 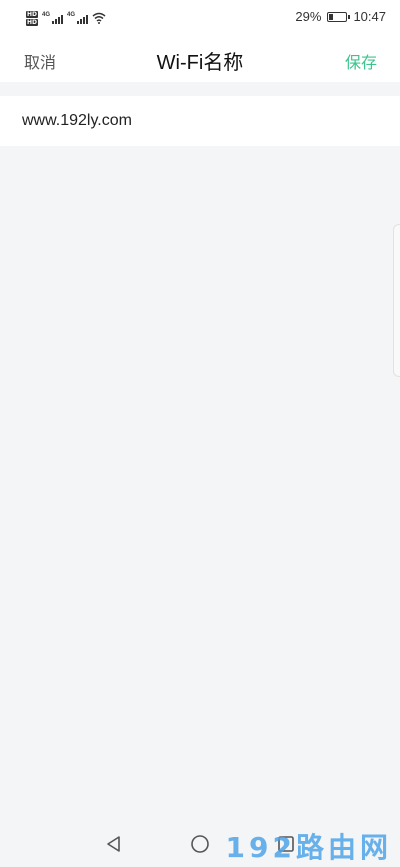 What do you see at coordinates (66, 18) in the screenshot?
I see `status-icons-left: HD HD 4G 4G` at bounding box center [66, 18].